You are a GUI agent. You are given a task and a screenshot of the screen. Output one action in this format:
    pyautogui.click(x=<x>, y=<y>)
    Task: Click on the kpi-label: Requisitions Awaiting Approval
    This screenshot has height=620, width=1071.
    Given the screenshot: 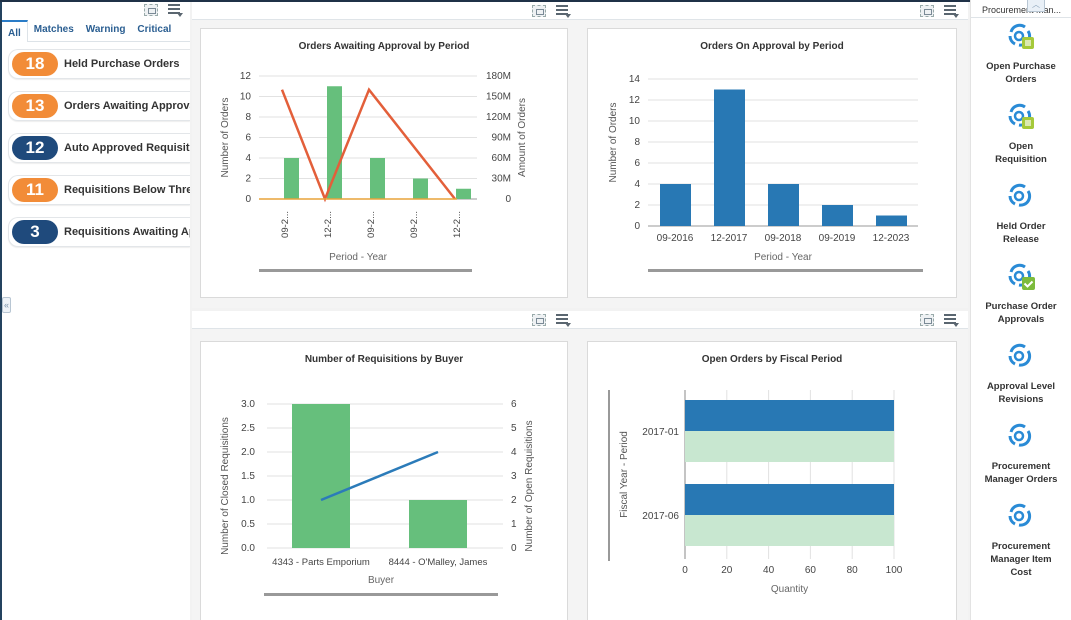 What is the action you would take?
    pyautogui.click(x=127, y=232)
    